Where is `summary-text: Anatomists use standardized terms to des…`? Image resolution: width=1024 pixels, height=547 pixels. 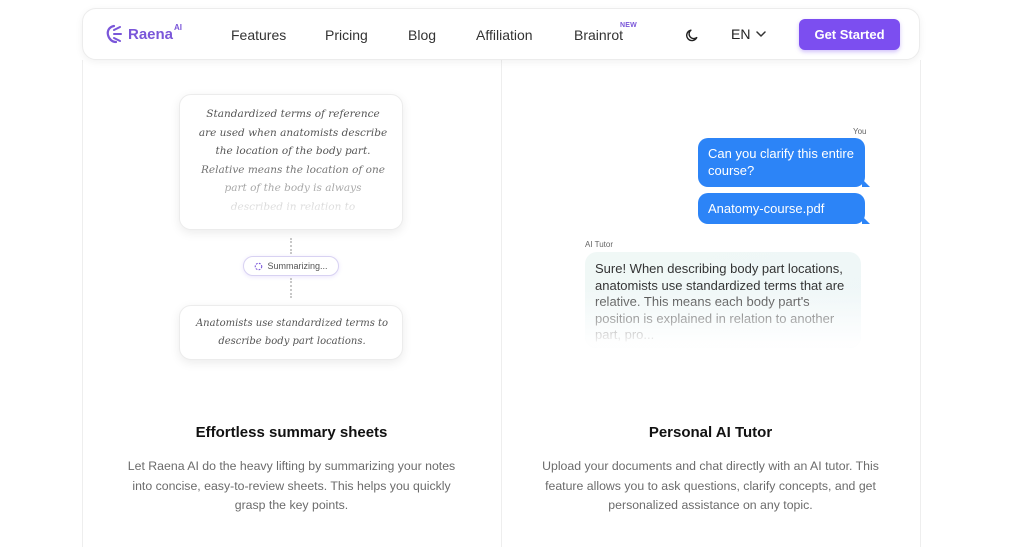 summary-text: Anatomists use standardized terms to des… is located at coordinates (292, 332).